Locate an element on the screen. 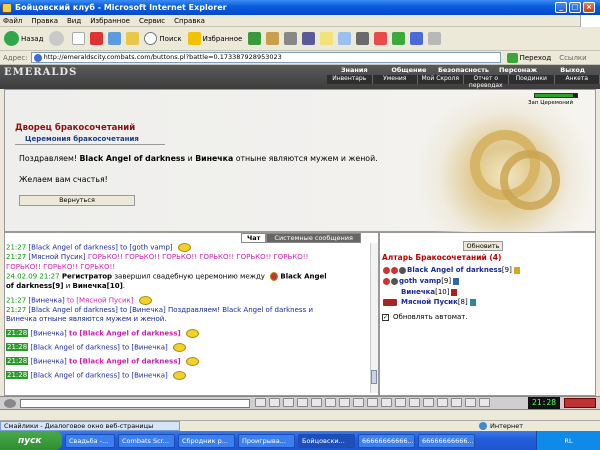  mail-icon is located at coordinates (273, 38).